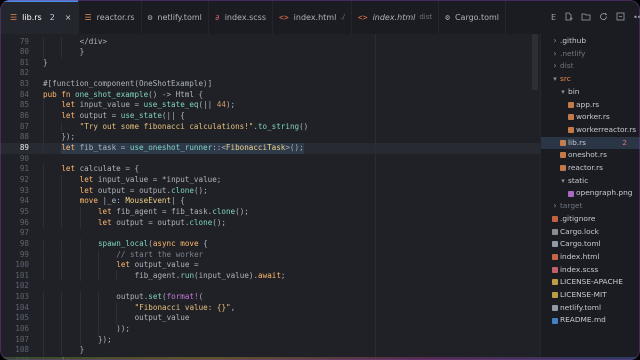 This screenshot has height=360, width=640. Describe the element at coordinates (270, 350) in the screenshot. I see `code-line: 108}` at that location.